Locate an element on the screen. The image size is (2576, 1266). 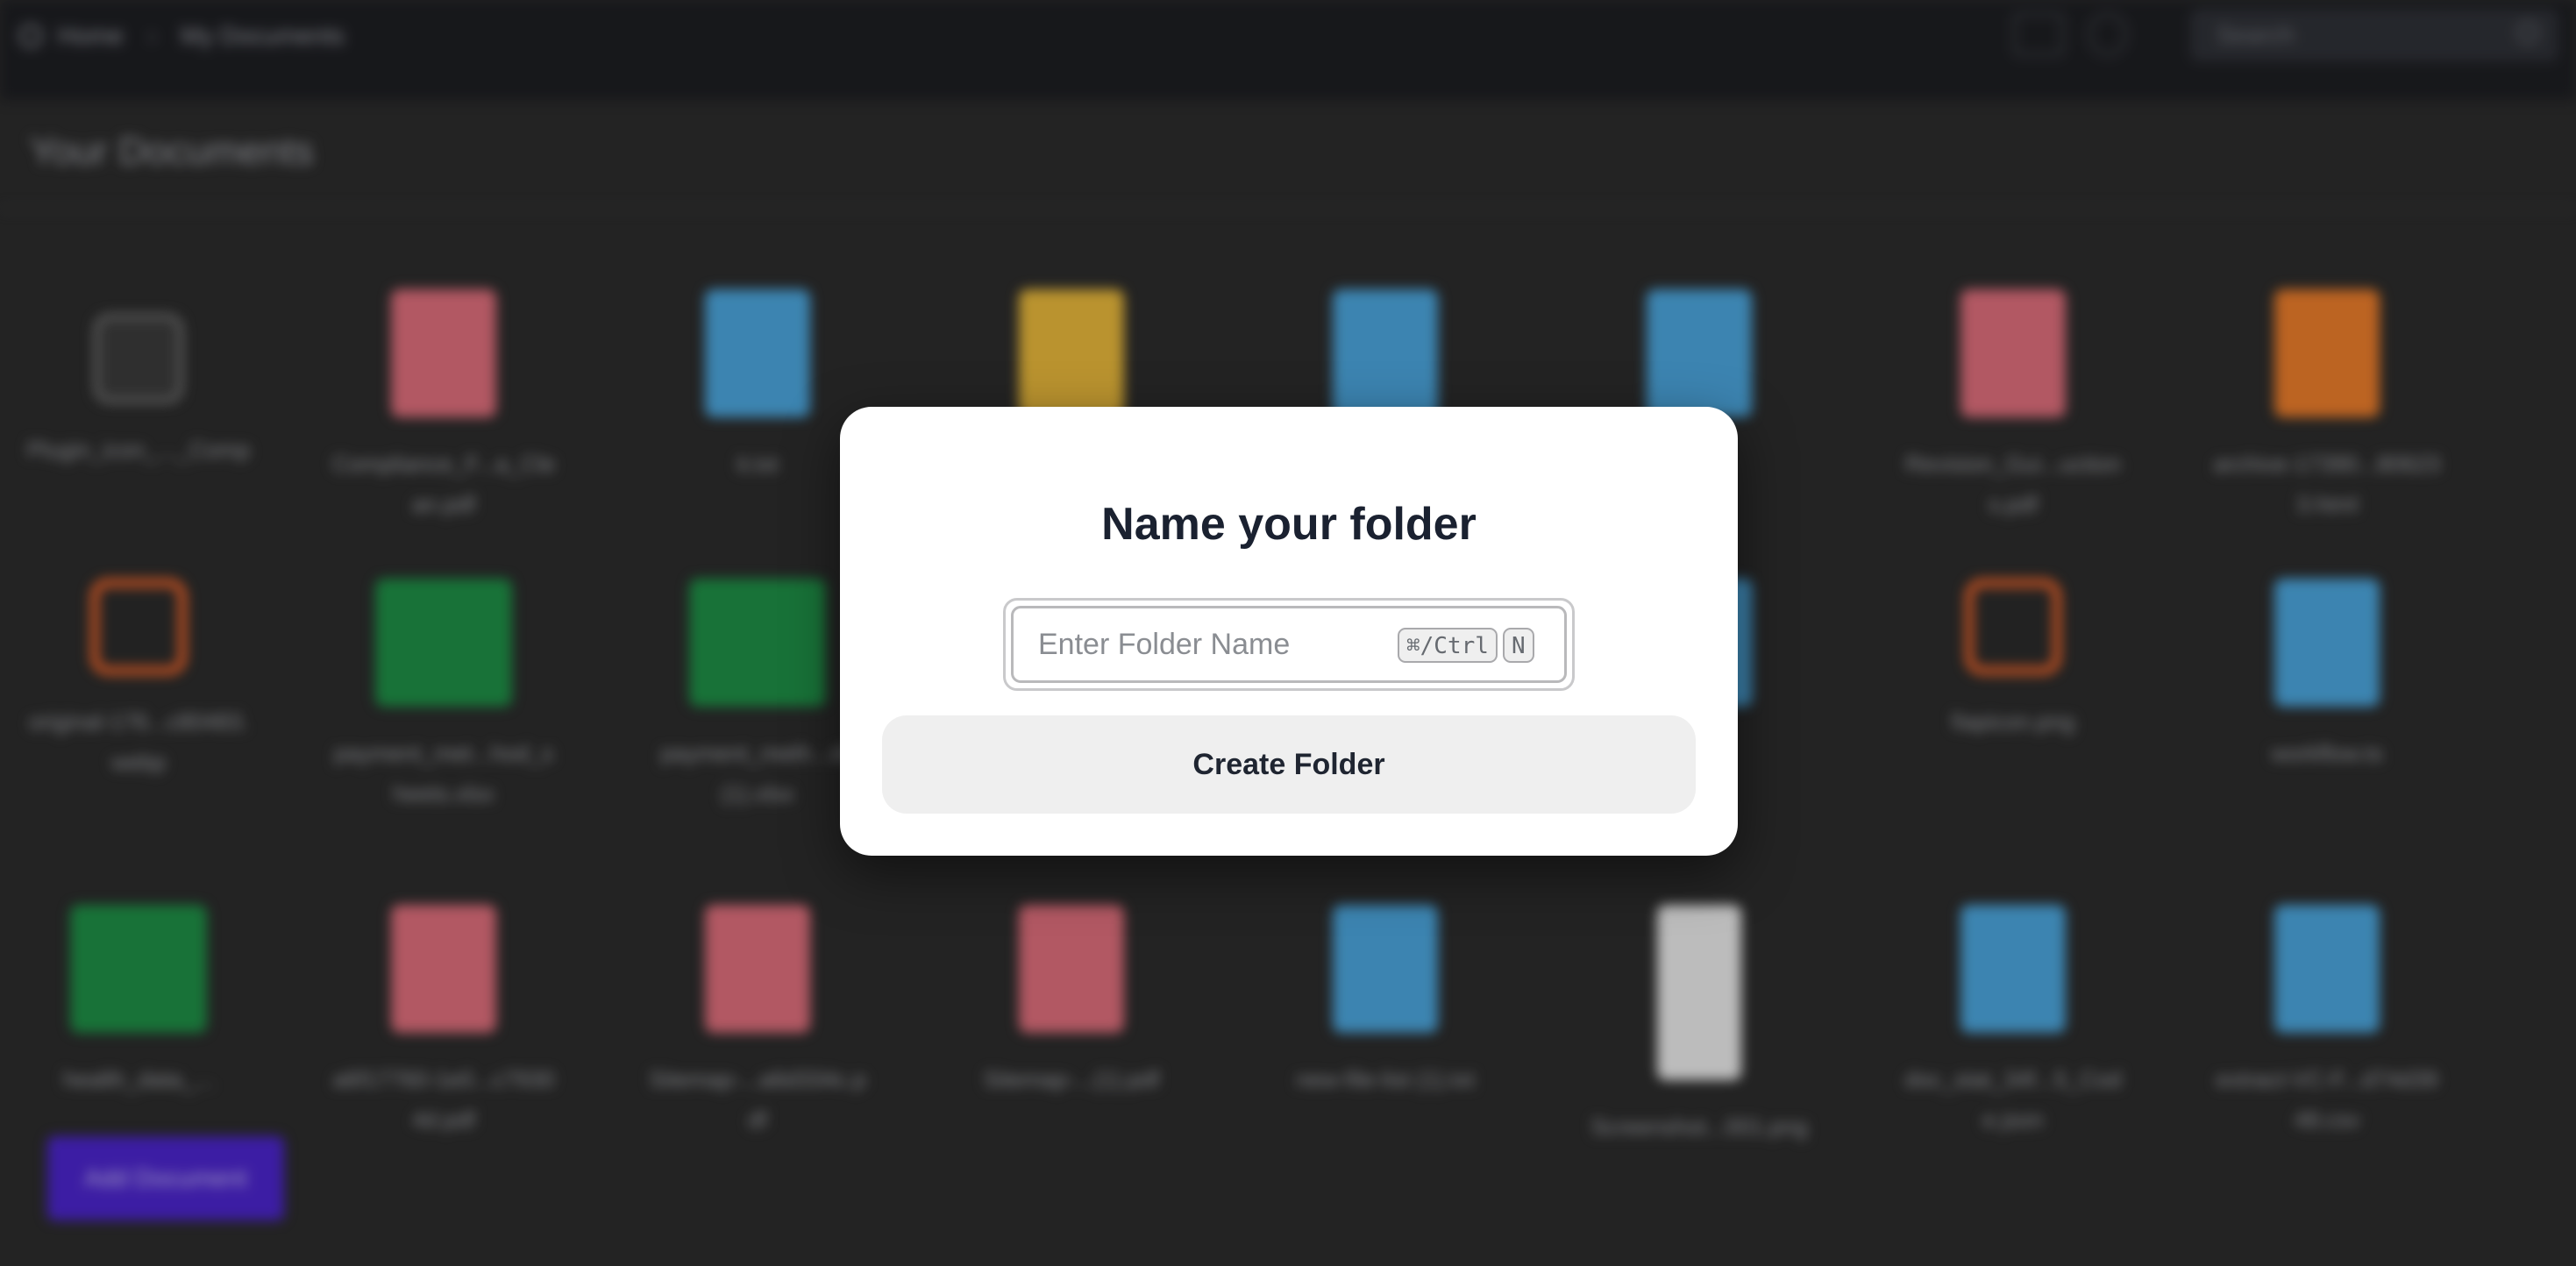
folder-name-field: ⌘/Ctrl N is located at coordinates (1289, 644).